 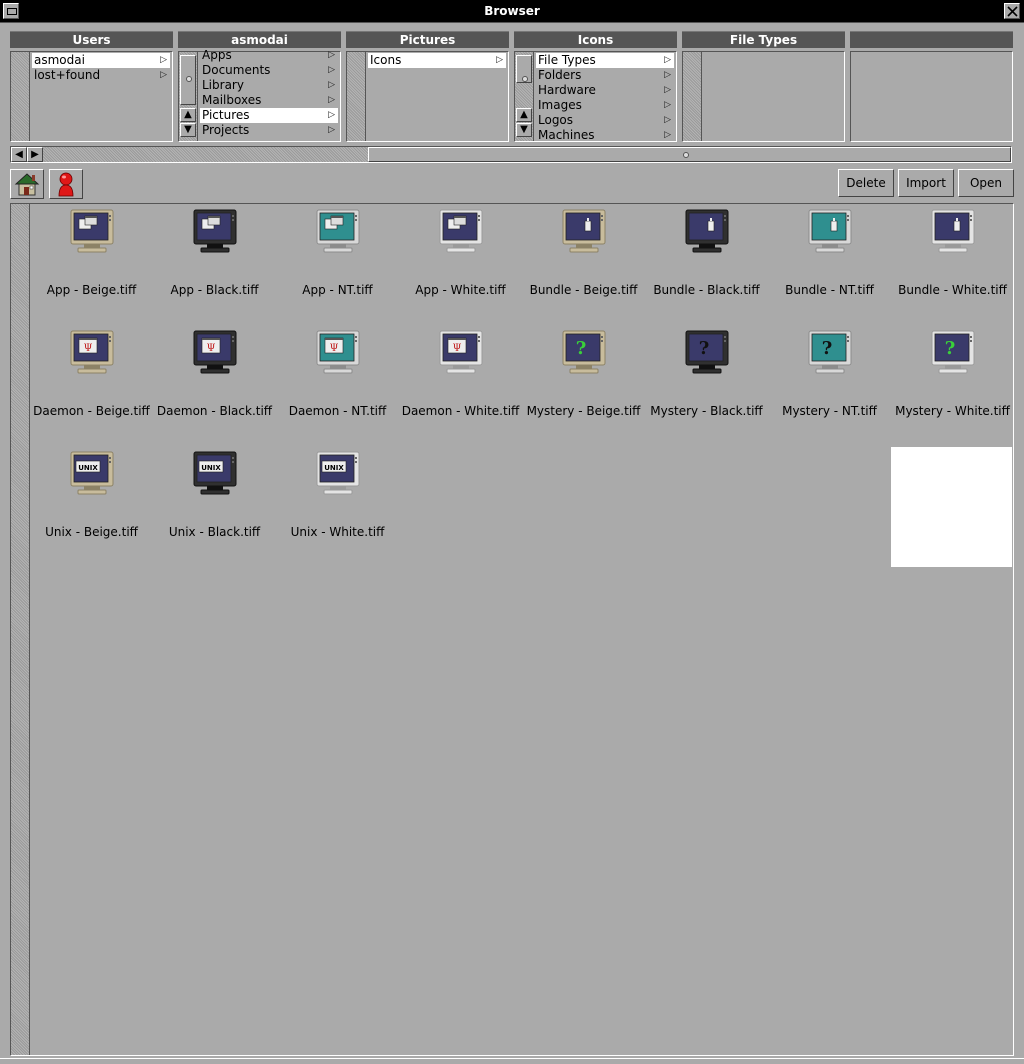 What do you see at coordinates (763, 96) in the screenshot?
I see `column-body` at bounding box center [763, 96].